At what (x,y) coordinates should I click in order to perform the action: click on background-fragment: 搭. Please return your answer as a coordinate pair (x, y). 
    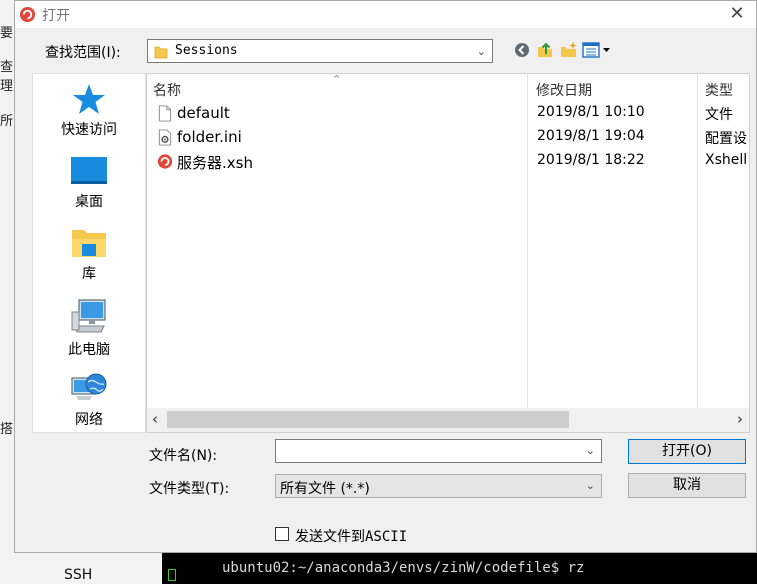
    Looking at the image, I should click on (7, 429).